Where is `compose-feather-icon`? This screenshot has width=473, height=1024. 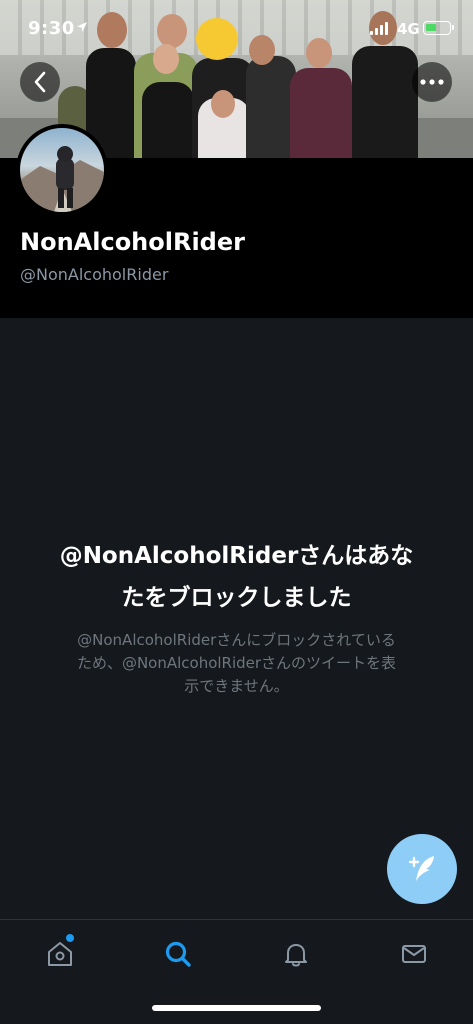
compose-feather-icon is located at coordinates (421, 868).